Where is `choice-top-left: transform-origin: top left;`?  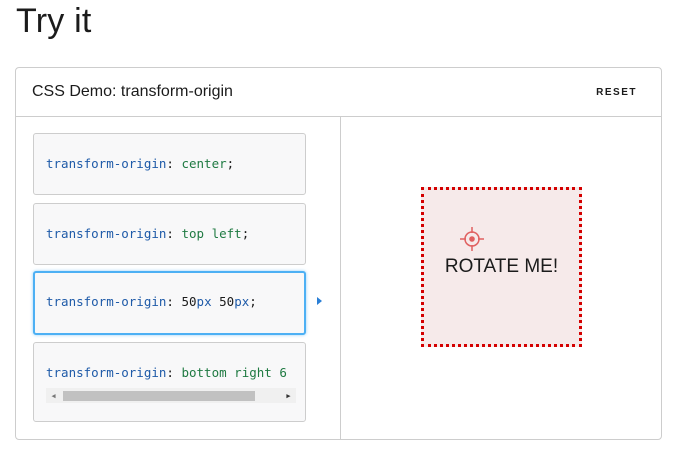
choice-top-left: transform-origin: top left; is located at coordinates (169, 234).